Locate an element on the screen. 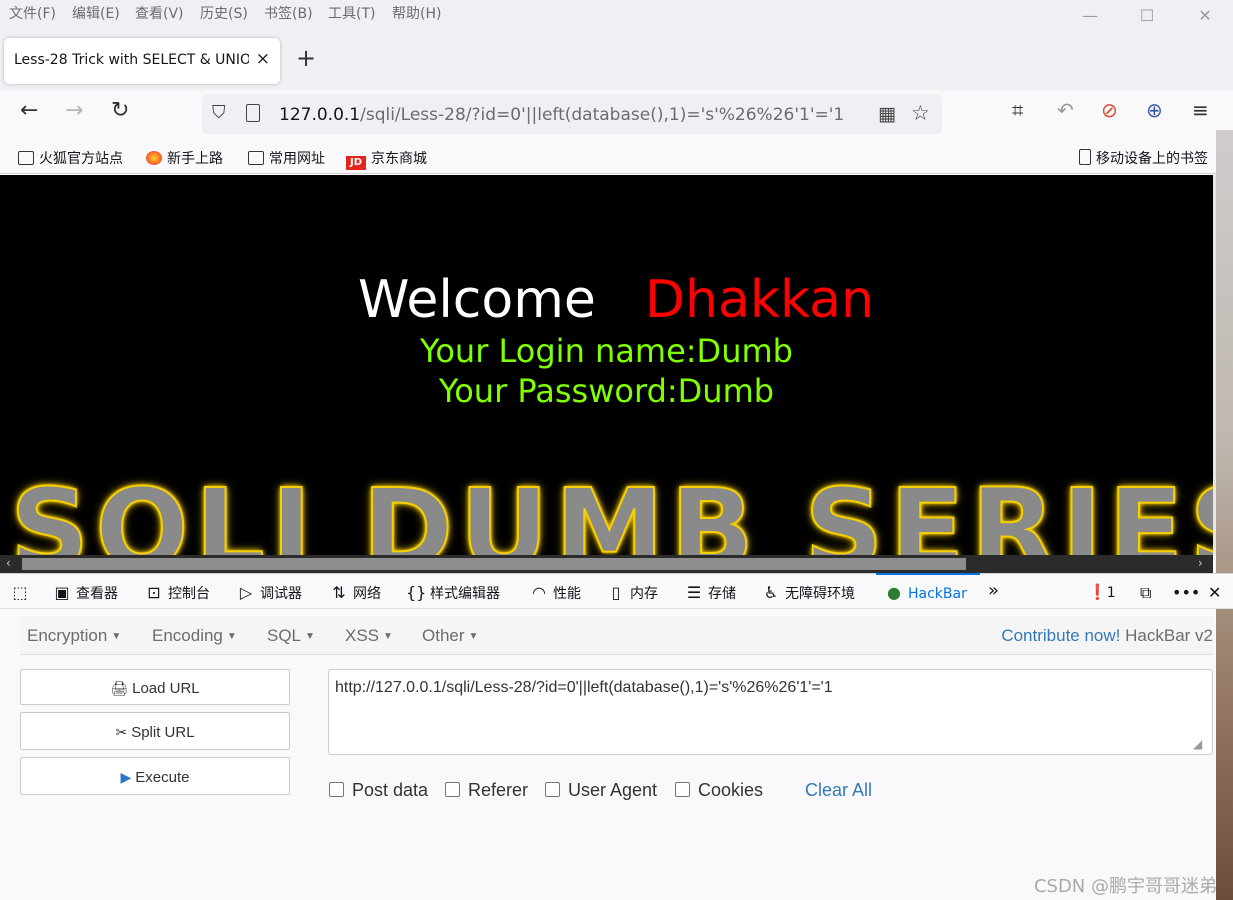  new-tab-icon: + is located at coordinates (306, 58).